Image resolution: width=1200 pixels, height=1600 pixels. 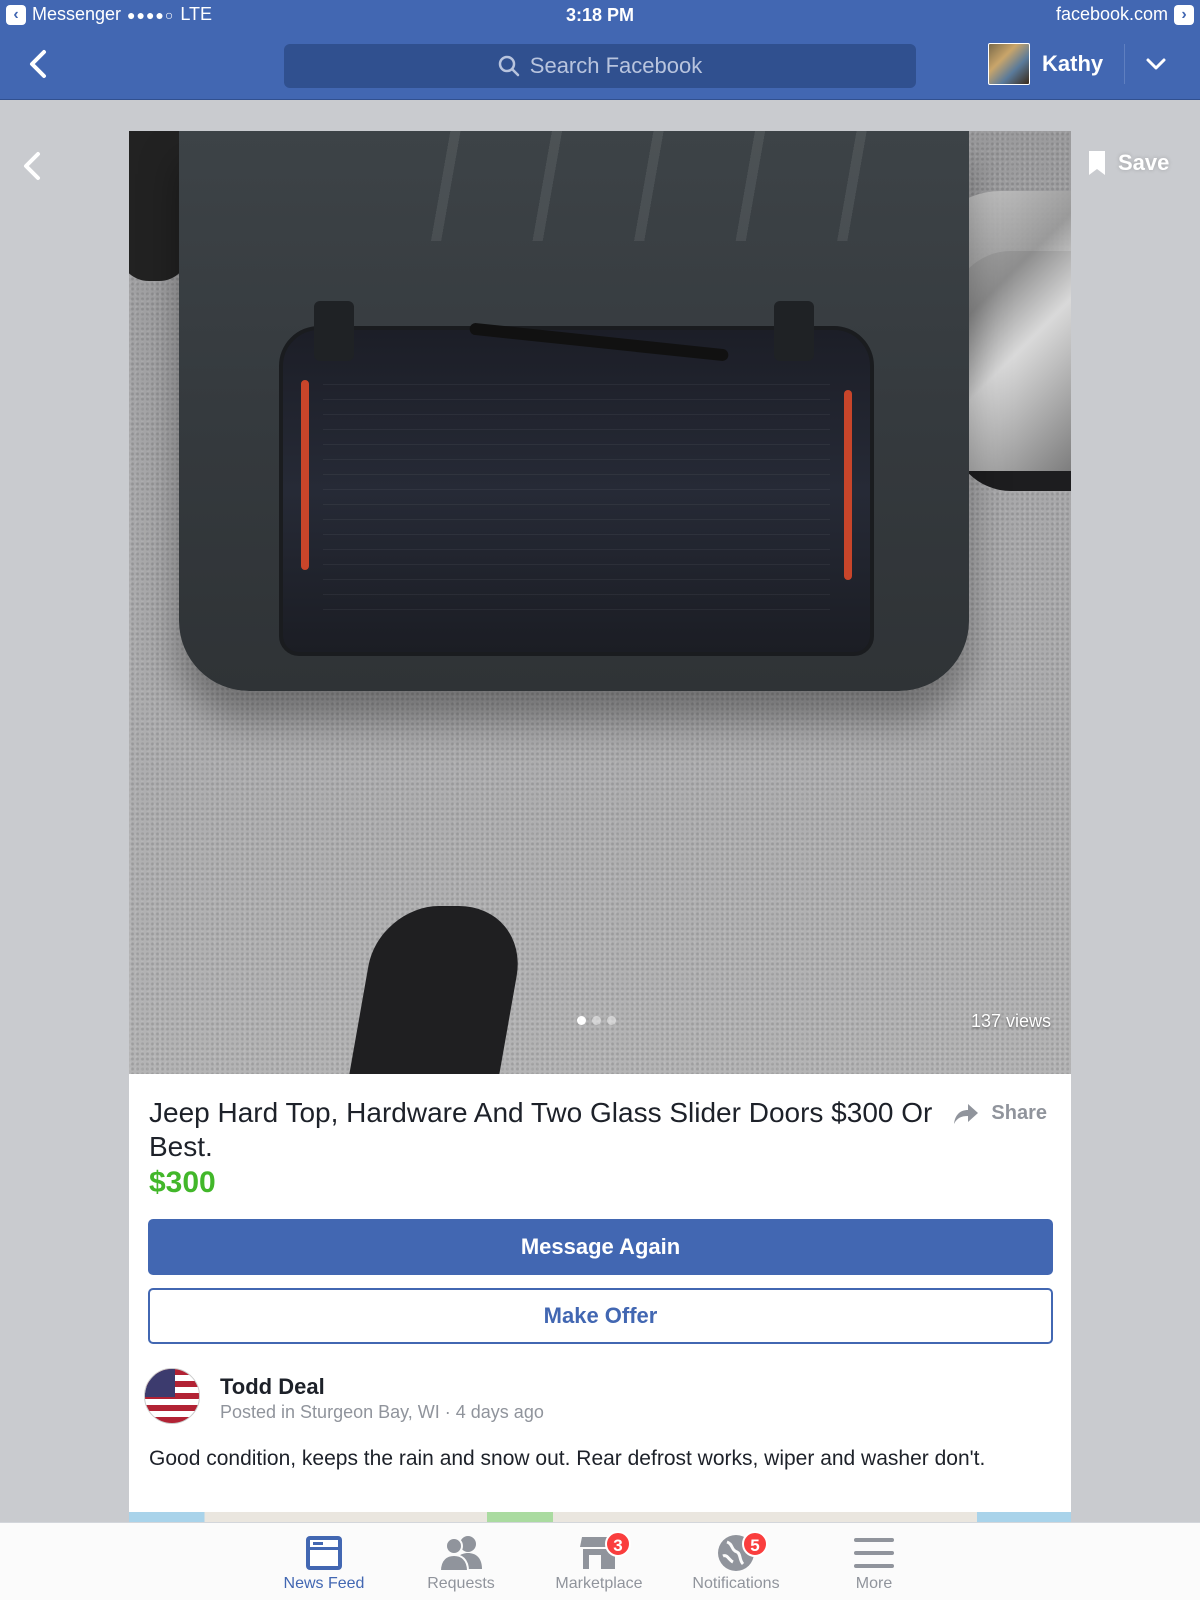 I want to click on flag-canton, so click(x=160, y=1383).